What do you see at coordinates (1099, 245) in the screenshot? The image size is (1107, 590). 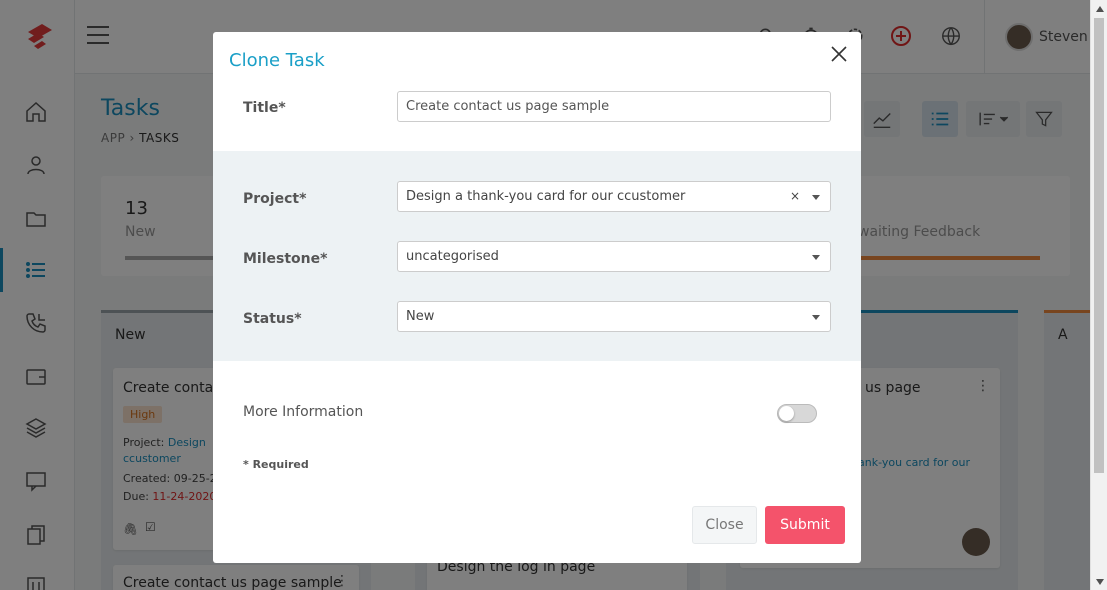 I see `scroll-thumb` at bounding box center [1099, 245].